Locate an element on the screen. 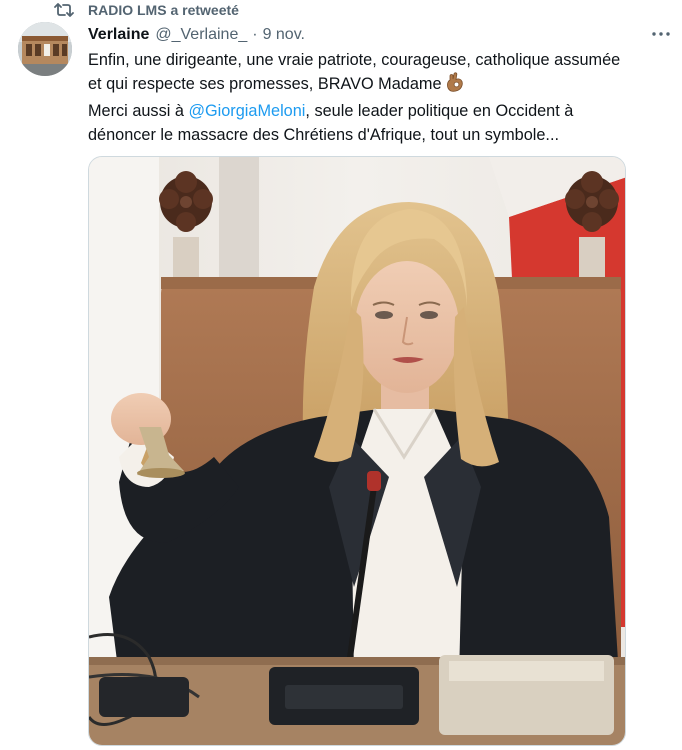  retweet-context: RADIO LMS a retweeté is located at coordinates (146, 10).